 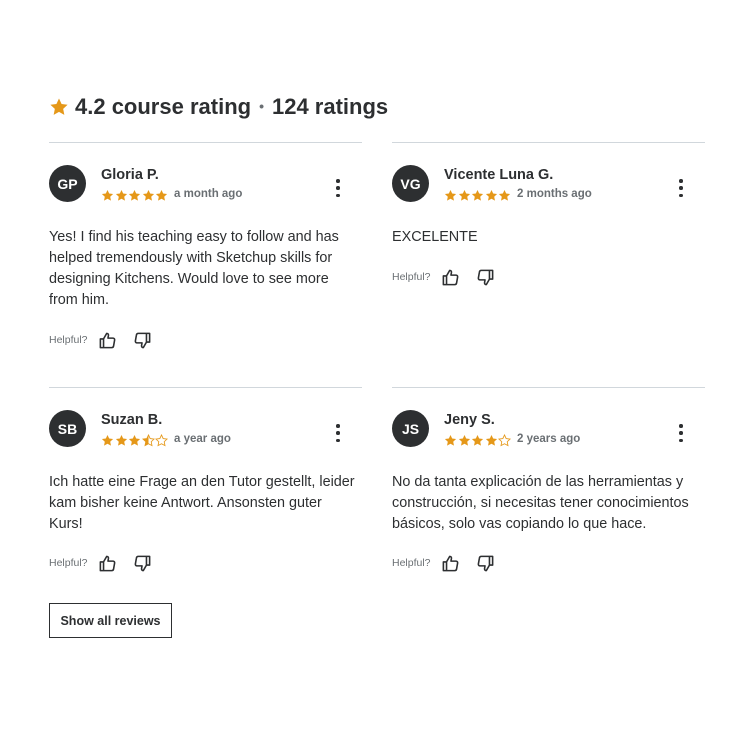 I want to click on reviewer-name: Vicente Luna G., so click(x=499, y=175).